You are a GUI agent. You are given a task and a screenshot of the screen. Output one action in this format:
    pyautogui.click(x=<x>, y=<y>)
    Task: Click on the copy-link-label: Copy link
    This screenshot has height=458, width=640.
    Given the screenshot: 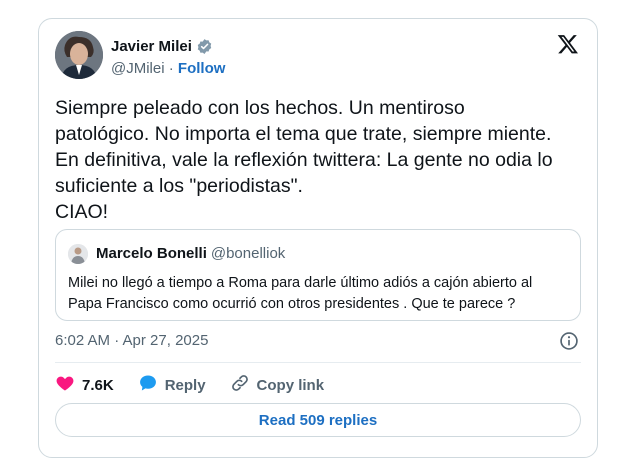 What is the action you would take?
    pyautogui.click(x=290, y=385)
    